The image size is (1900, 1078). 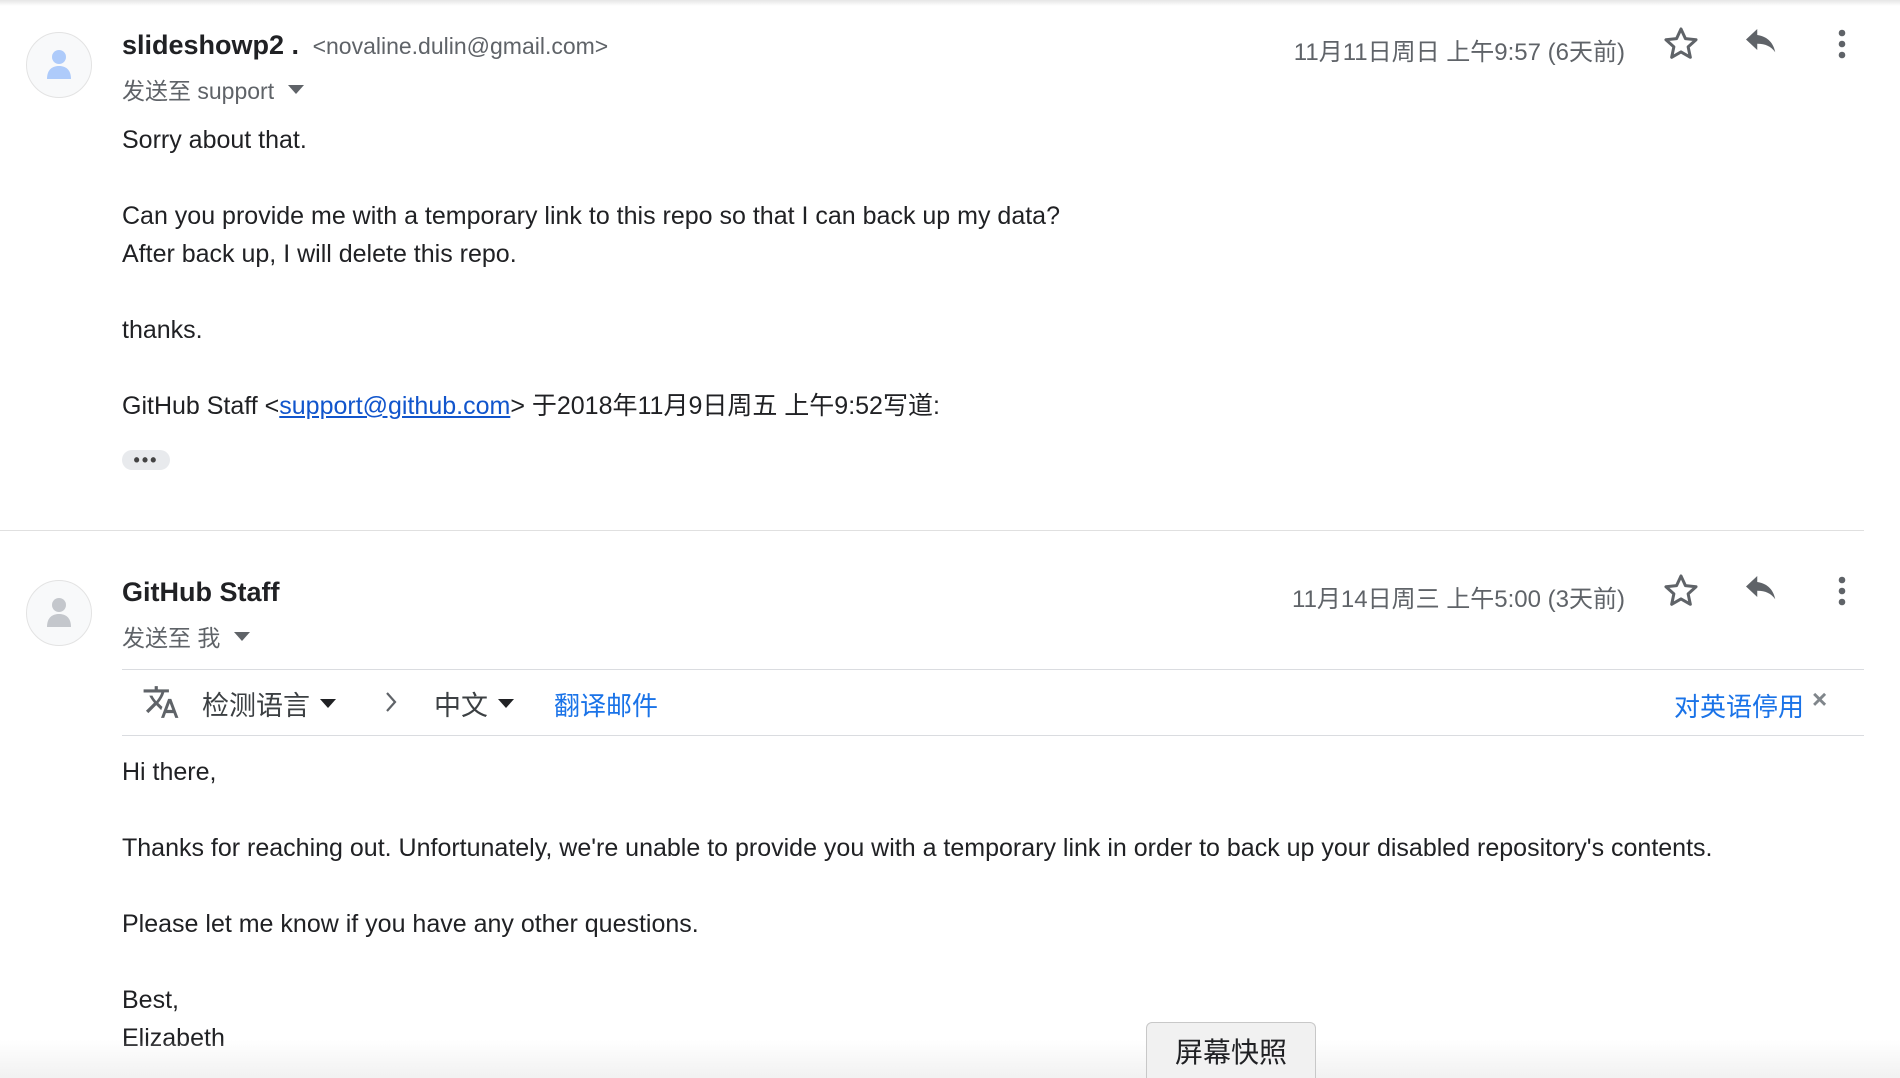 I want to click on support-email-link: support@github.com, so click(x=394, y=406).